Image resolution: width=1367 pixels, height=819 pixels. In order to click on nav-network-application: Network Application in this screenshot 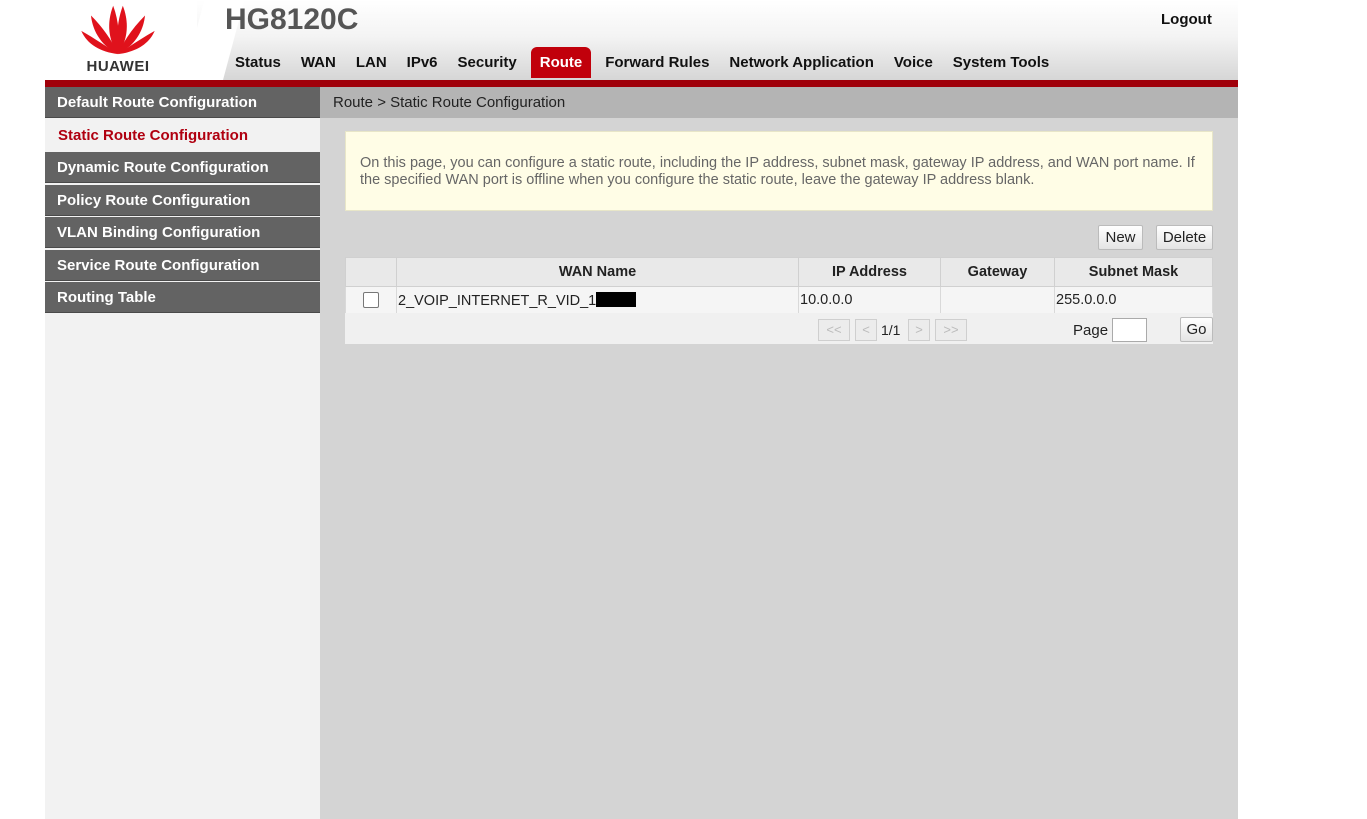, I will do `click(801, 62)`.